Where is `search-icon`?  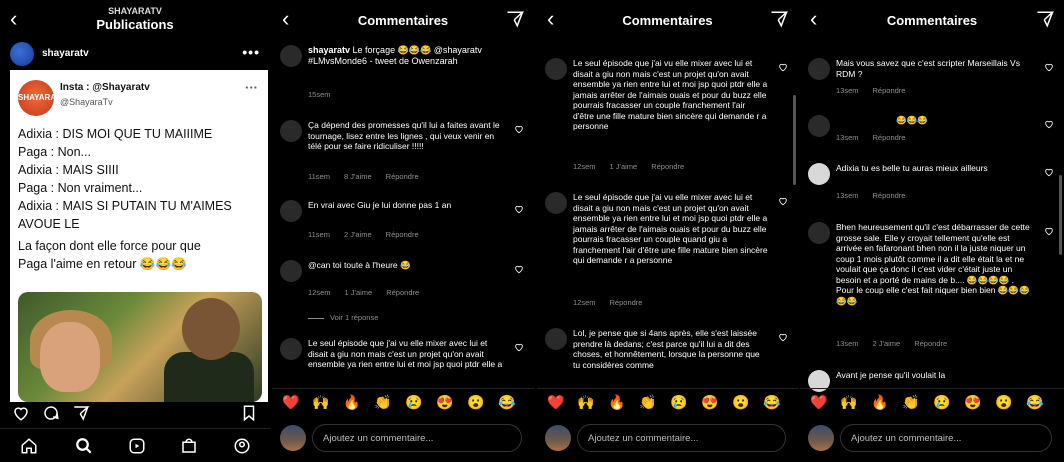 search-icon is located at coordinates (84, 446).